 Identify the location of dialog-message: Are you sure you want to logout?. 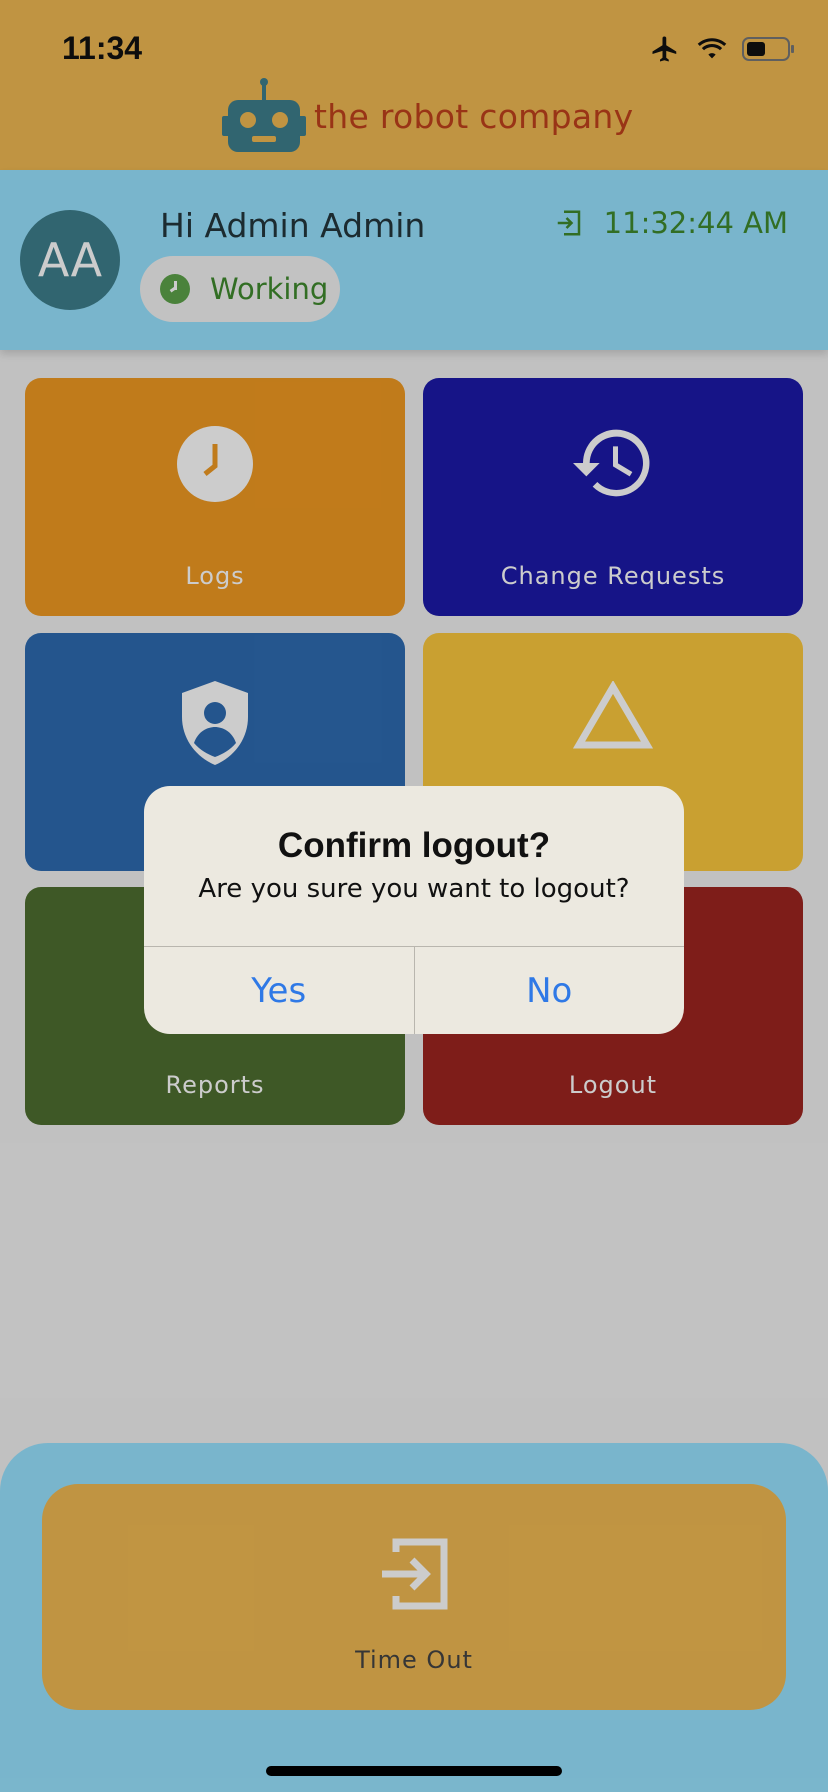
(414, 889).